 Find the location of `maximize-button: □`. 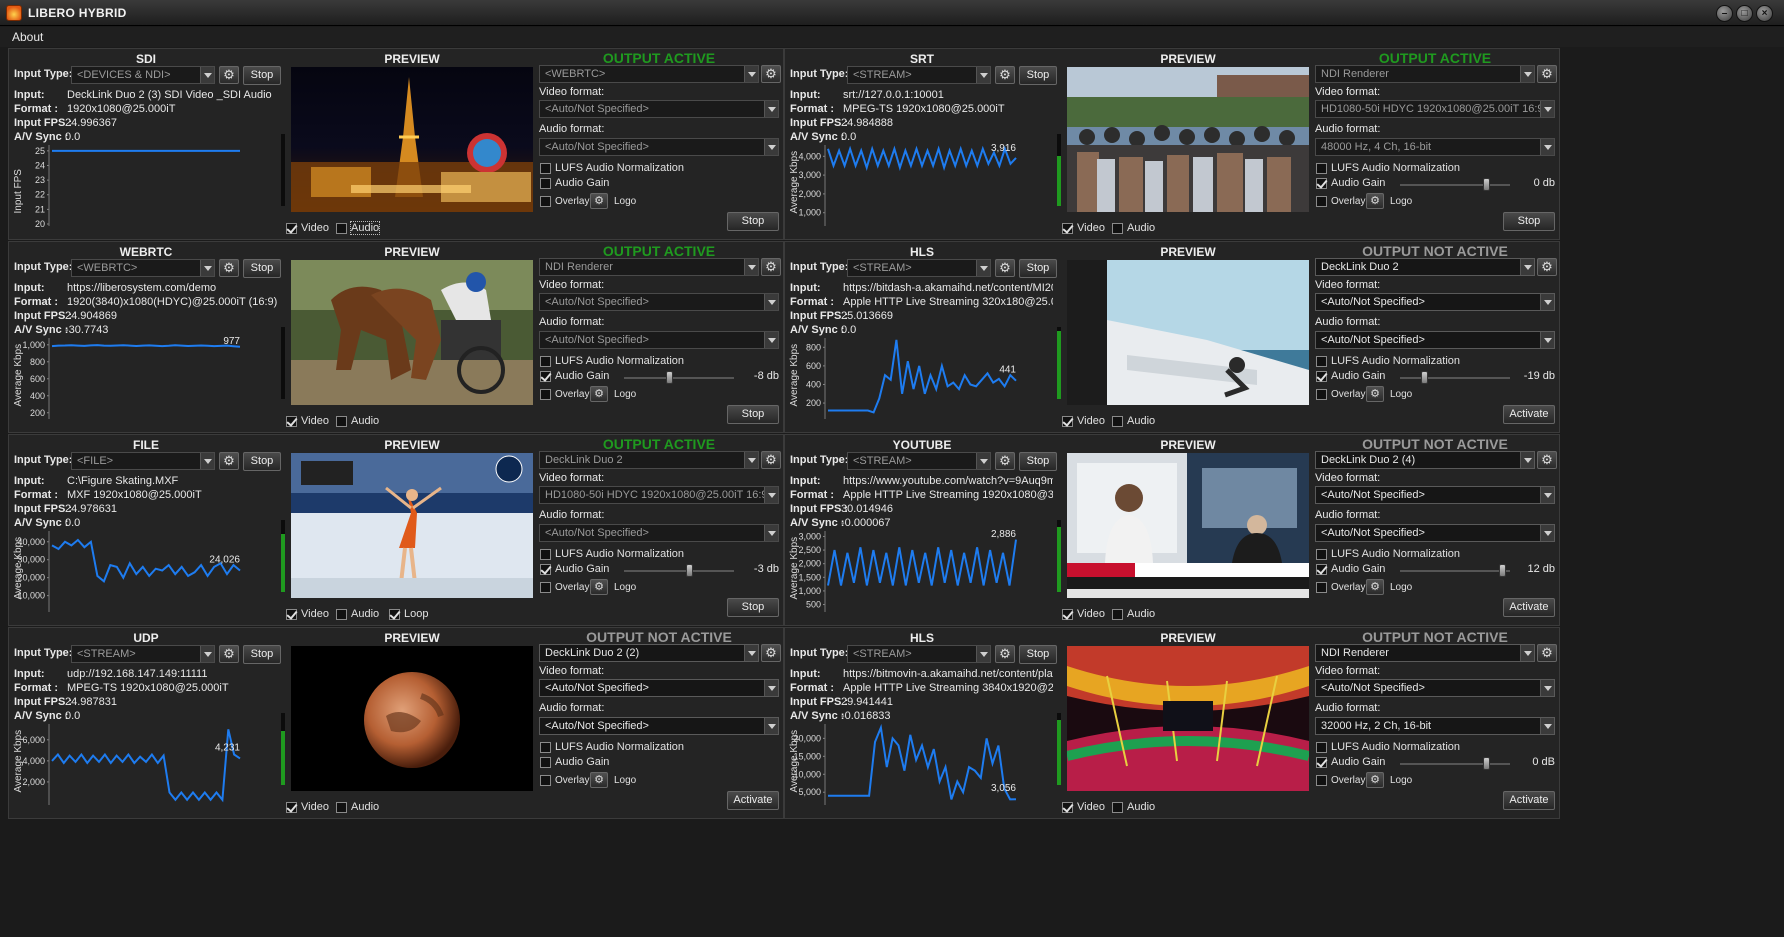

maximize-button: □ is located at coordinates (1744, 13).